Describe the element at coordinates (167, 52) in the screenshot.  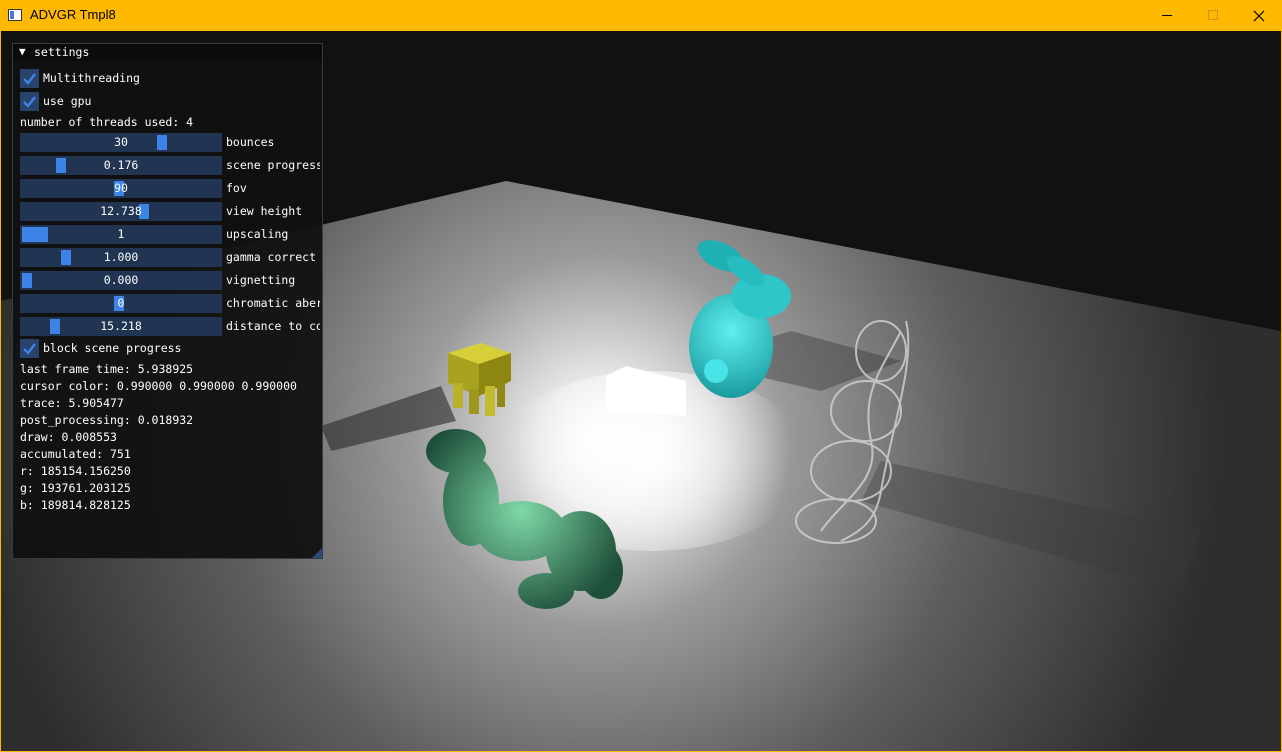
I see `panel-header: ▼ settings` at that location.